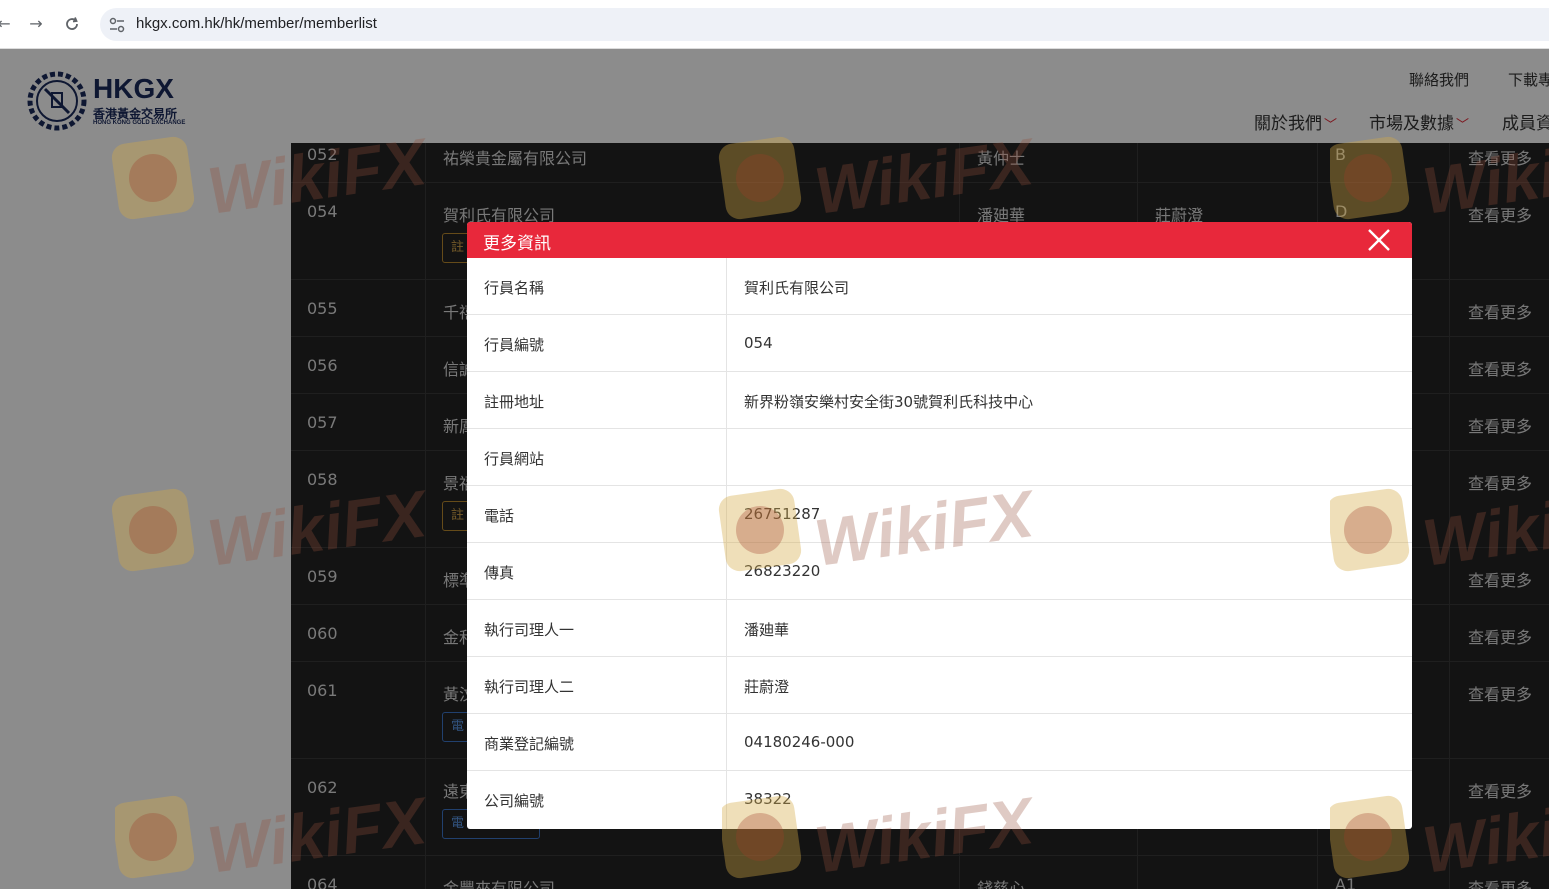 This screenshot has width=1549, height=889. I want to click on tune-icon, so click(117, 25).